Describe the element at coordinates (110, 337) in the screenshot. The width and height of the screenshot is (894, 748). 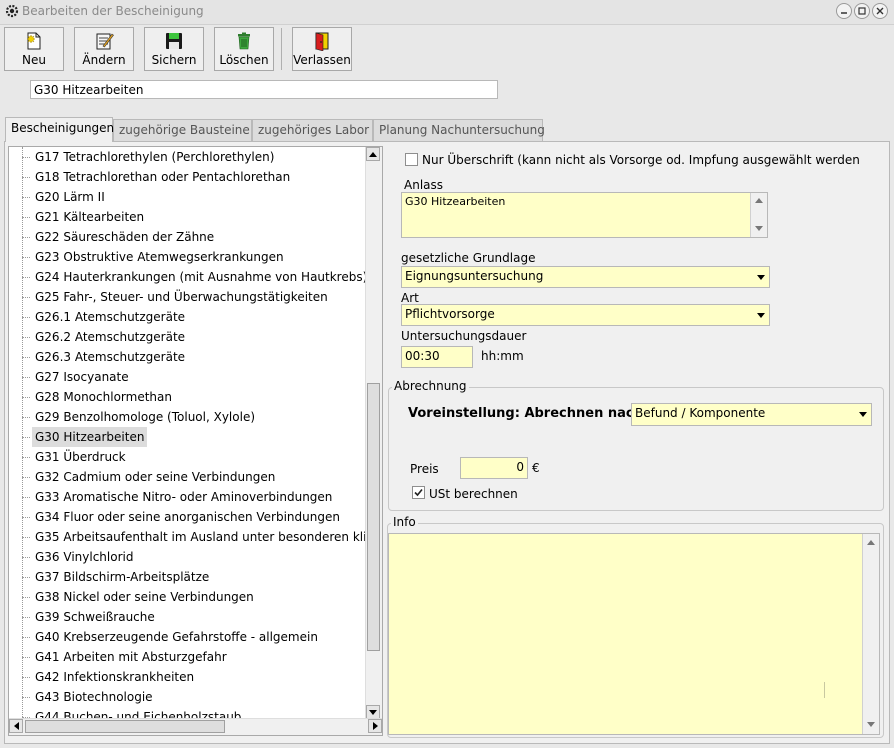
I see `list-item-label: G26.2 Atemschutzgeräte` at that location.